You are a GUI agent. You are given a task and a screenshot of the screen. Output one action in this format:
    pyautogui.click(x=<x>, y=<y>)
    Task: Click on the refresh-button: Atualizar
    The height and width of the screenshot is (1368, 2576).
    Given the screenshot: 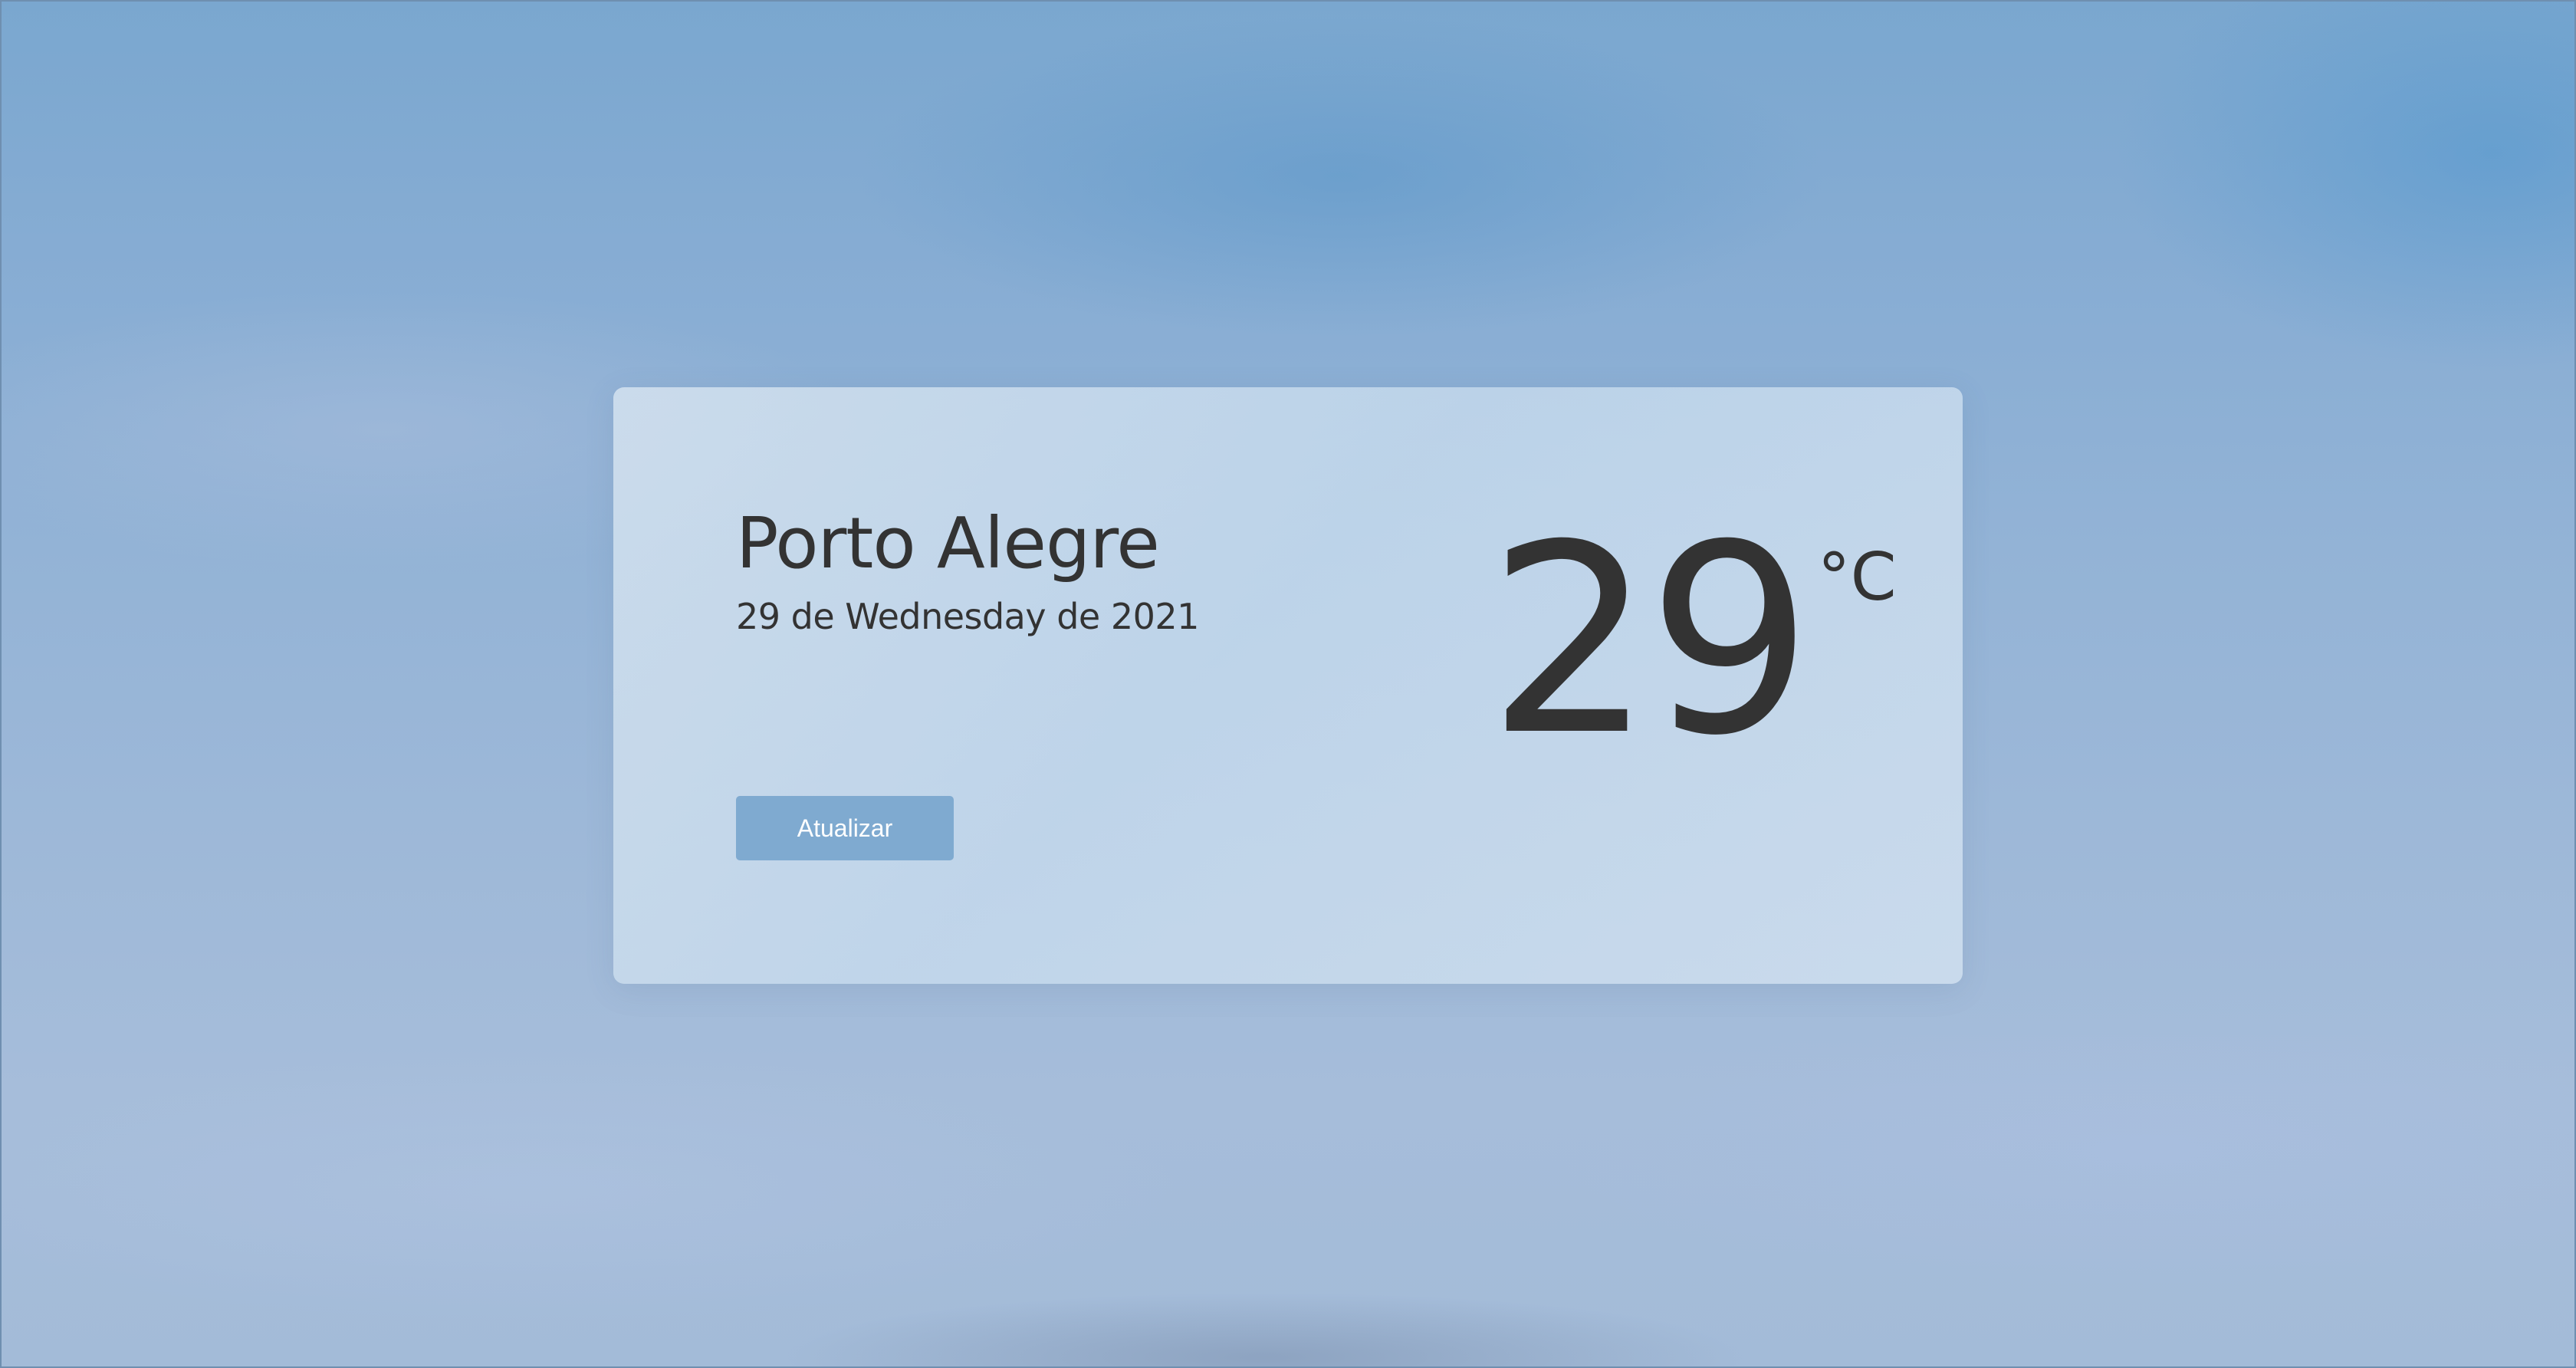 What is the action you would take?
    pyautogui.click(x=845, y=828)
    